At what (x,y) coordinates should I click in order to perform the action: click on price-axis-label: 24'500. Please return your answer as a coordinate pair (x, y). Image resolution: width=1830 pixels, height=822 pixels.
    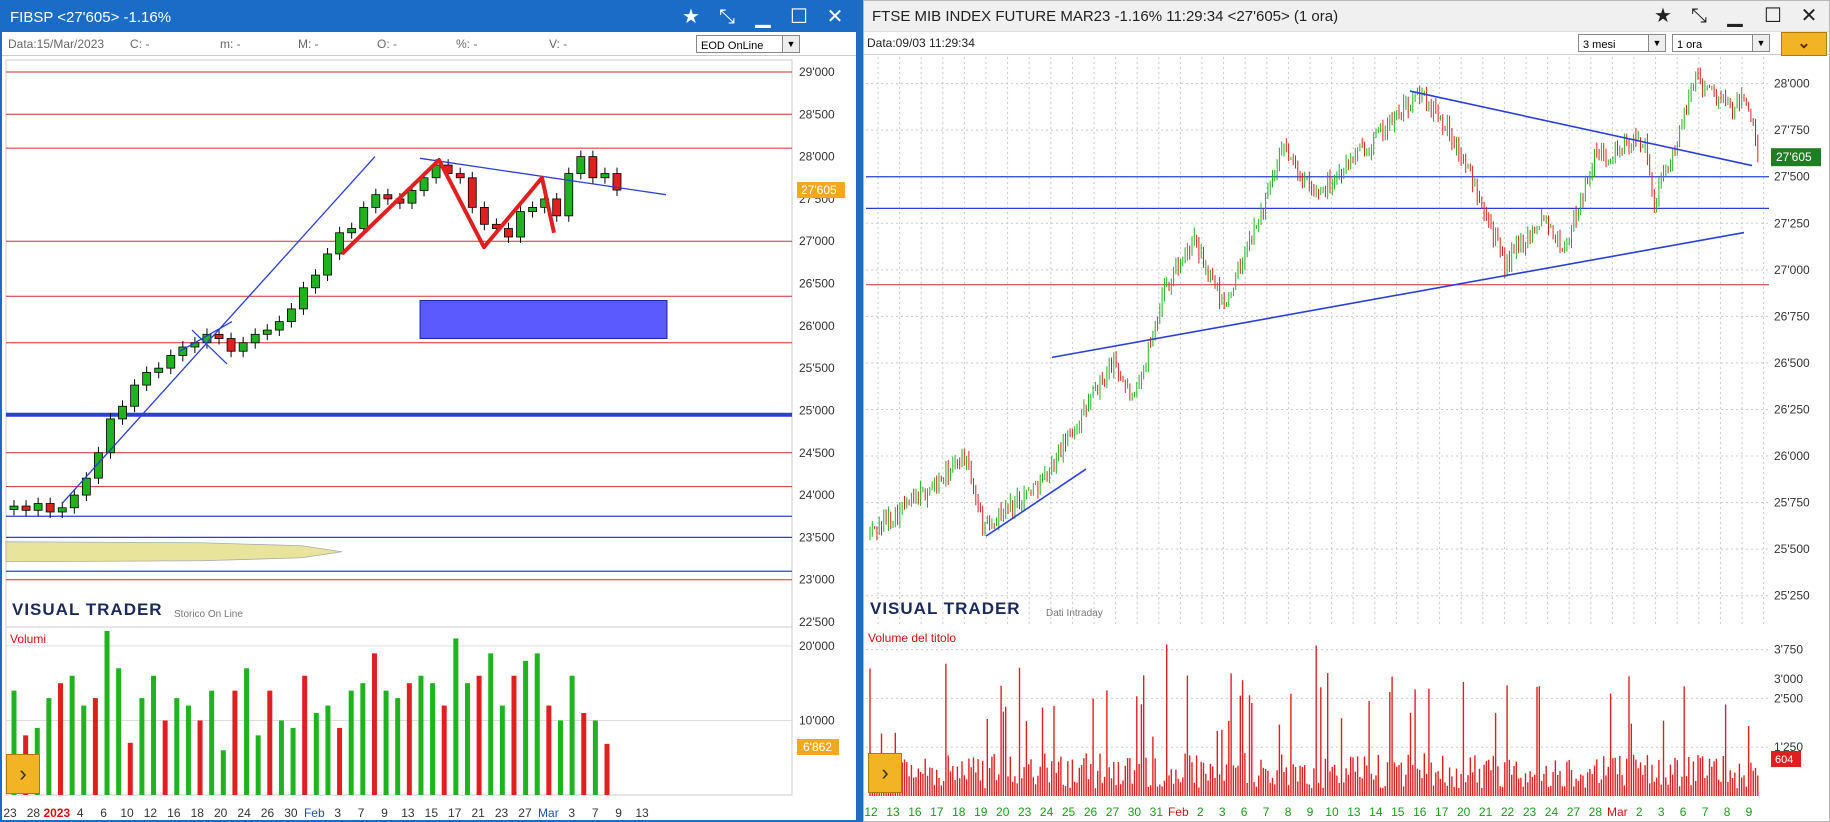
    Looking at the image, I should click on (817, 453).